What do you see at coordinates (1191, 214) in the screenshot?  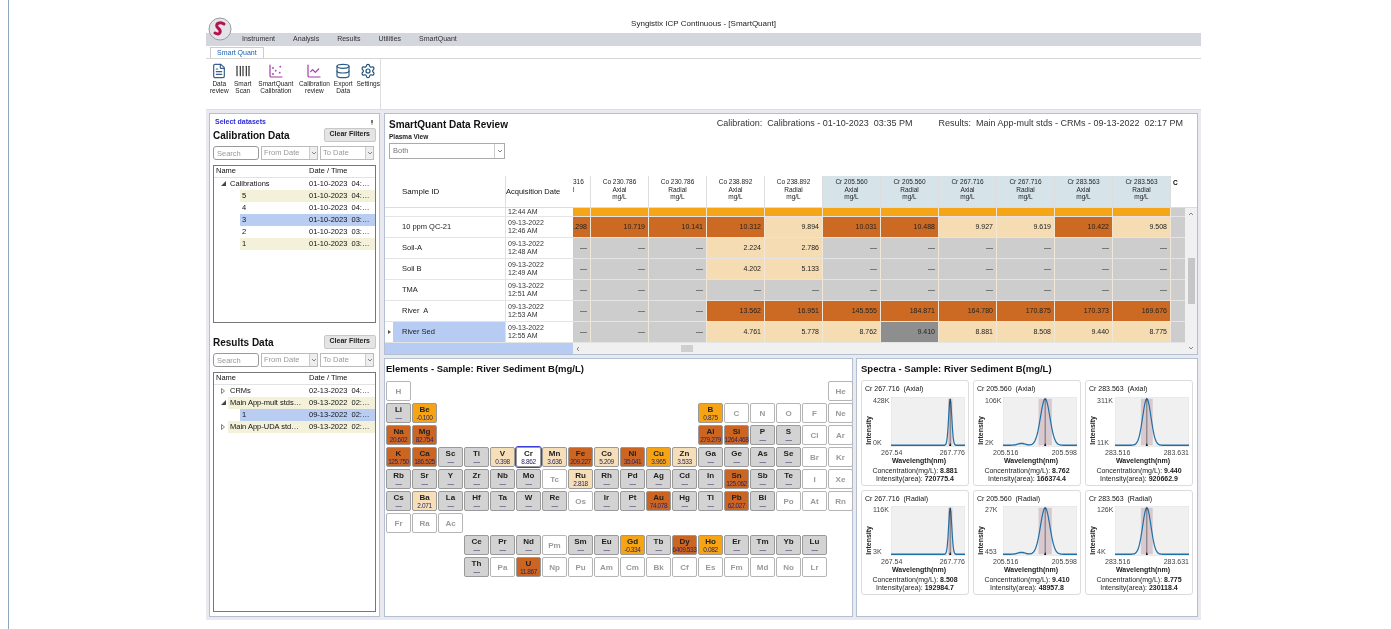 I see `chevron-up-icon` at bounding box center [1191, 214].